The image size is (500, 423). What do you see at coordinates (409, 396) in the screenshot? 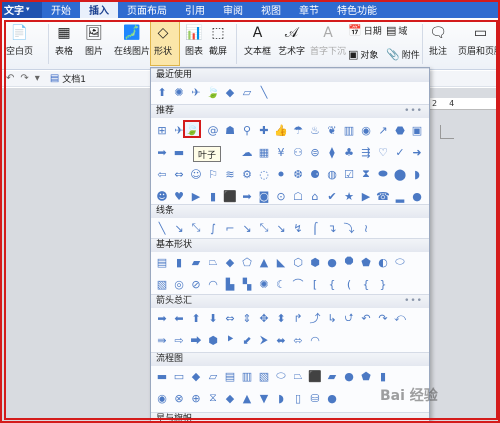
I see `baidu-watermark: Bai 经验` at bounding box center [409, 396].